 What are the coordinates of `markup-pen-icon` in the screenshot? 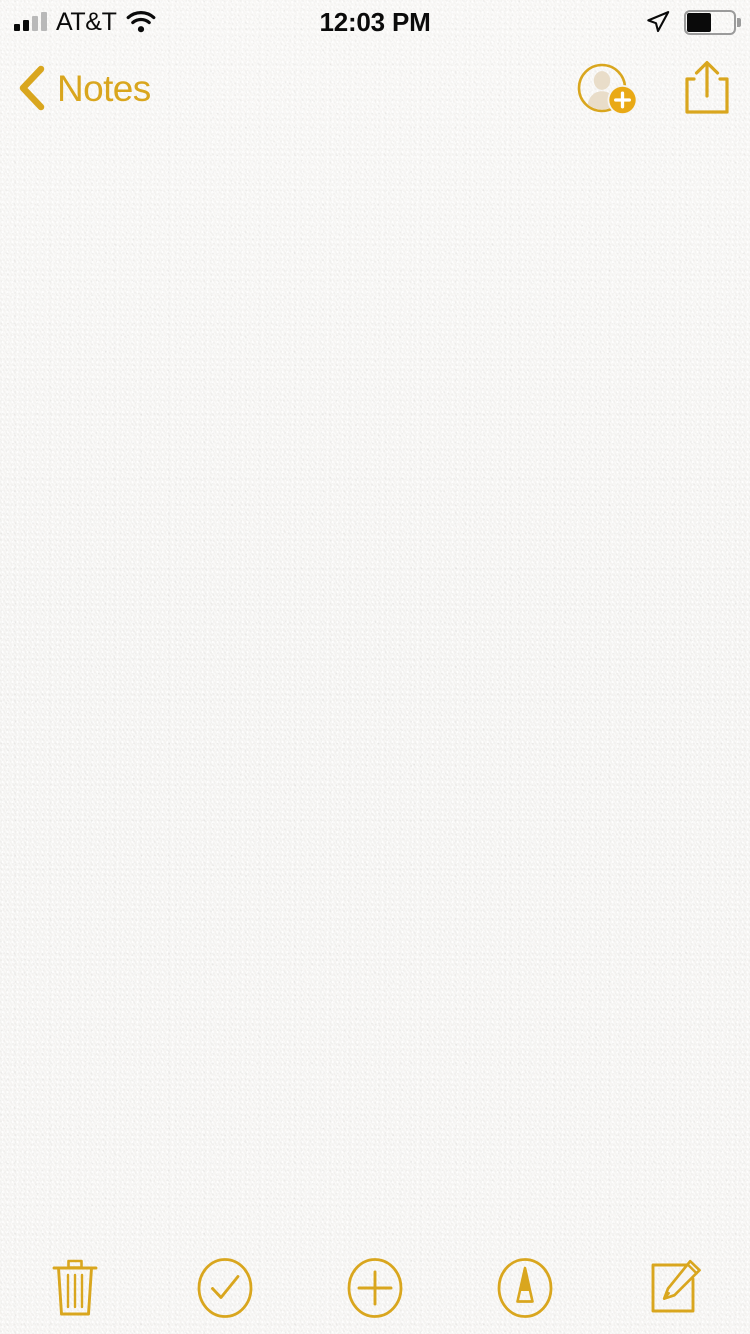 It's located at (525, 1288).